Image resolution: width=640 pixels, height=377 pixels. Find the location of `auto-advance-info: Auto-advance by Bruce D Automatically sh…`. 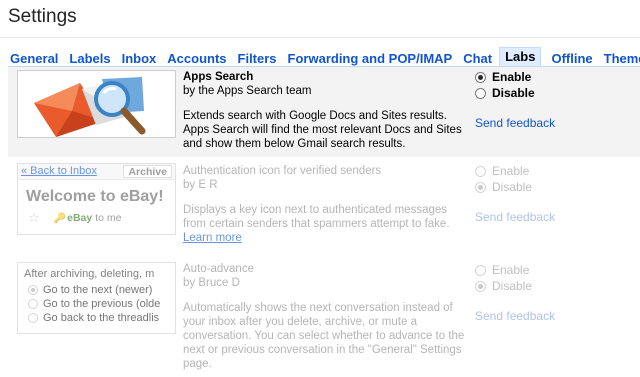

auto-advance-info: Auto-advance by Bruce D Automatically sh… is located at coordinates (328, 316).